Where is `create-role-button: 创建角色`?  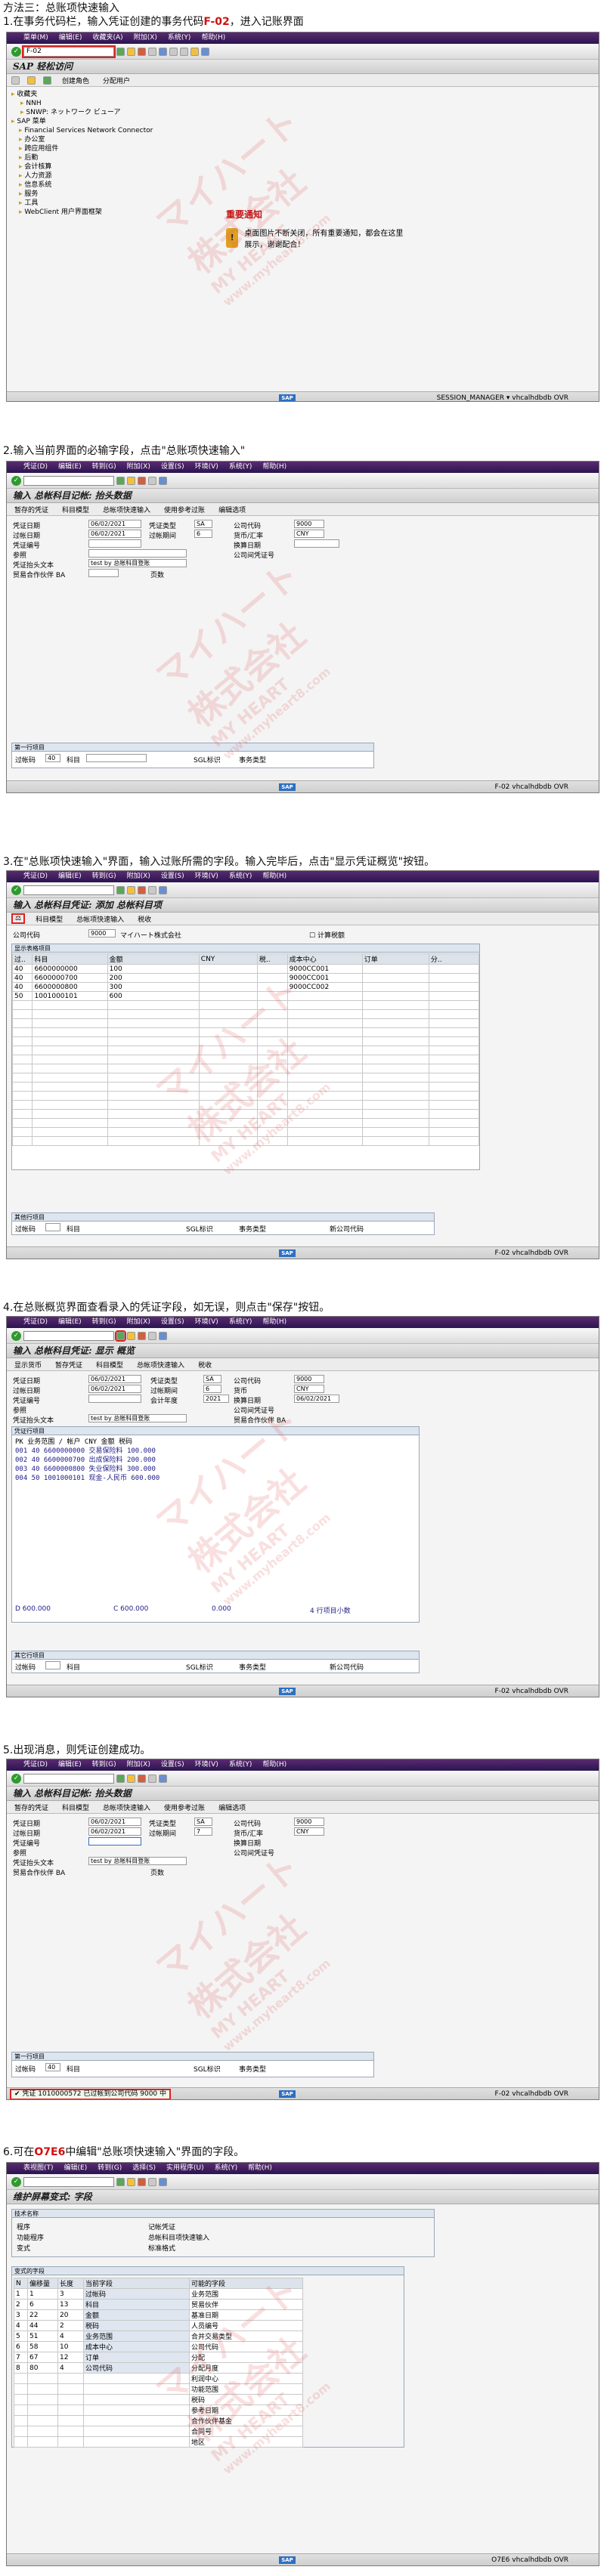 create-role-button: 创建角色 is located at coordinates (75, 80).